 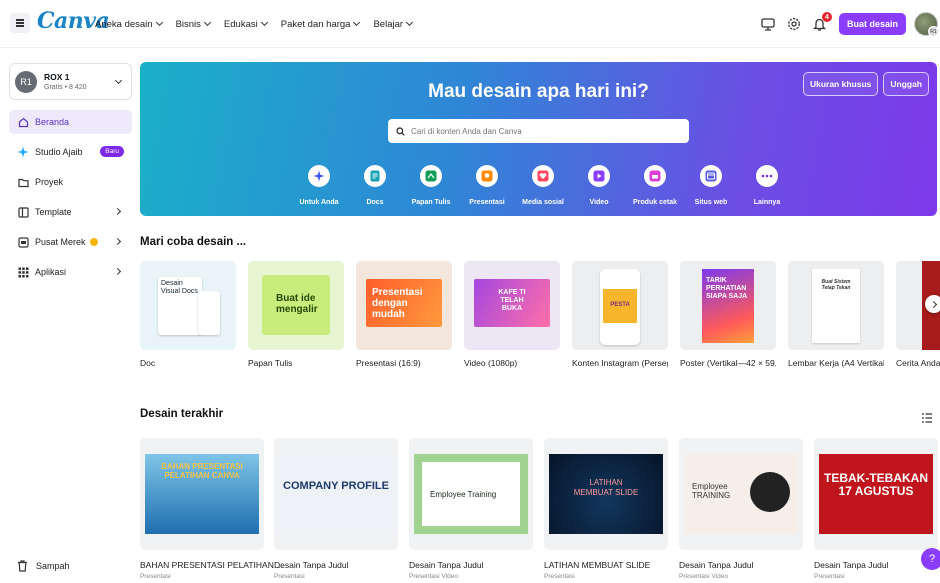 What do you see at coordinates (112, 151) in the screenshot?
I see `new-badge: Baru` at bounding box center [112, 151].